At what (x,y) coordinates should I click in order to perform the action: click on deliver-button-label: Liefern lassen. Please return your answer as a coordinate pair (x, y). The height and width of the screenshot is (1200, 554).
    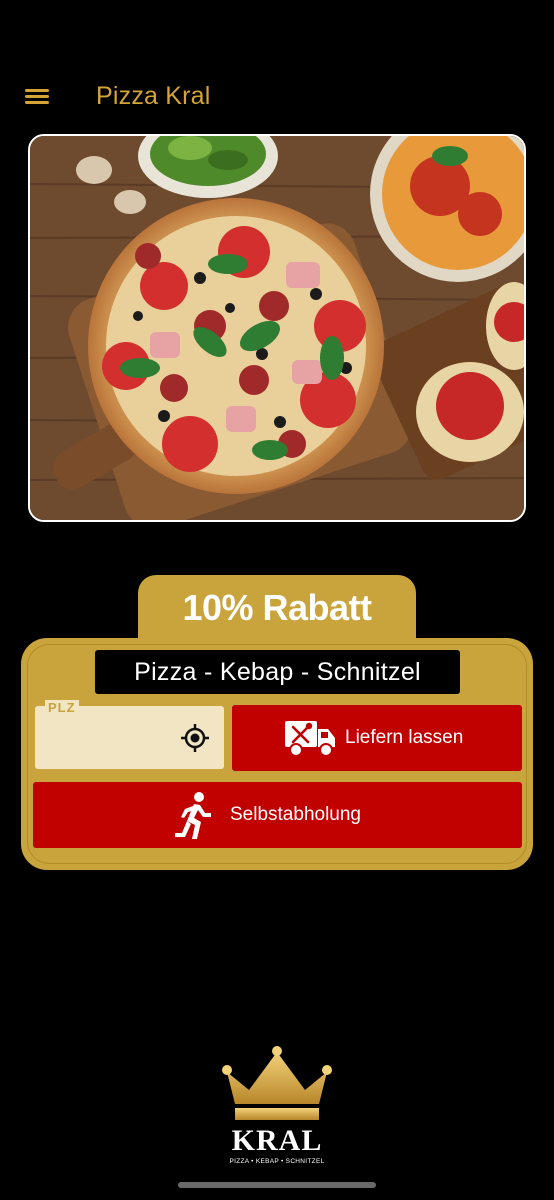
    Looking at the image, I should click on (404, 737).